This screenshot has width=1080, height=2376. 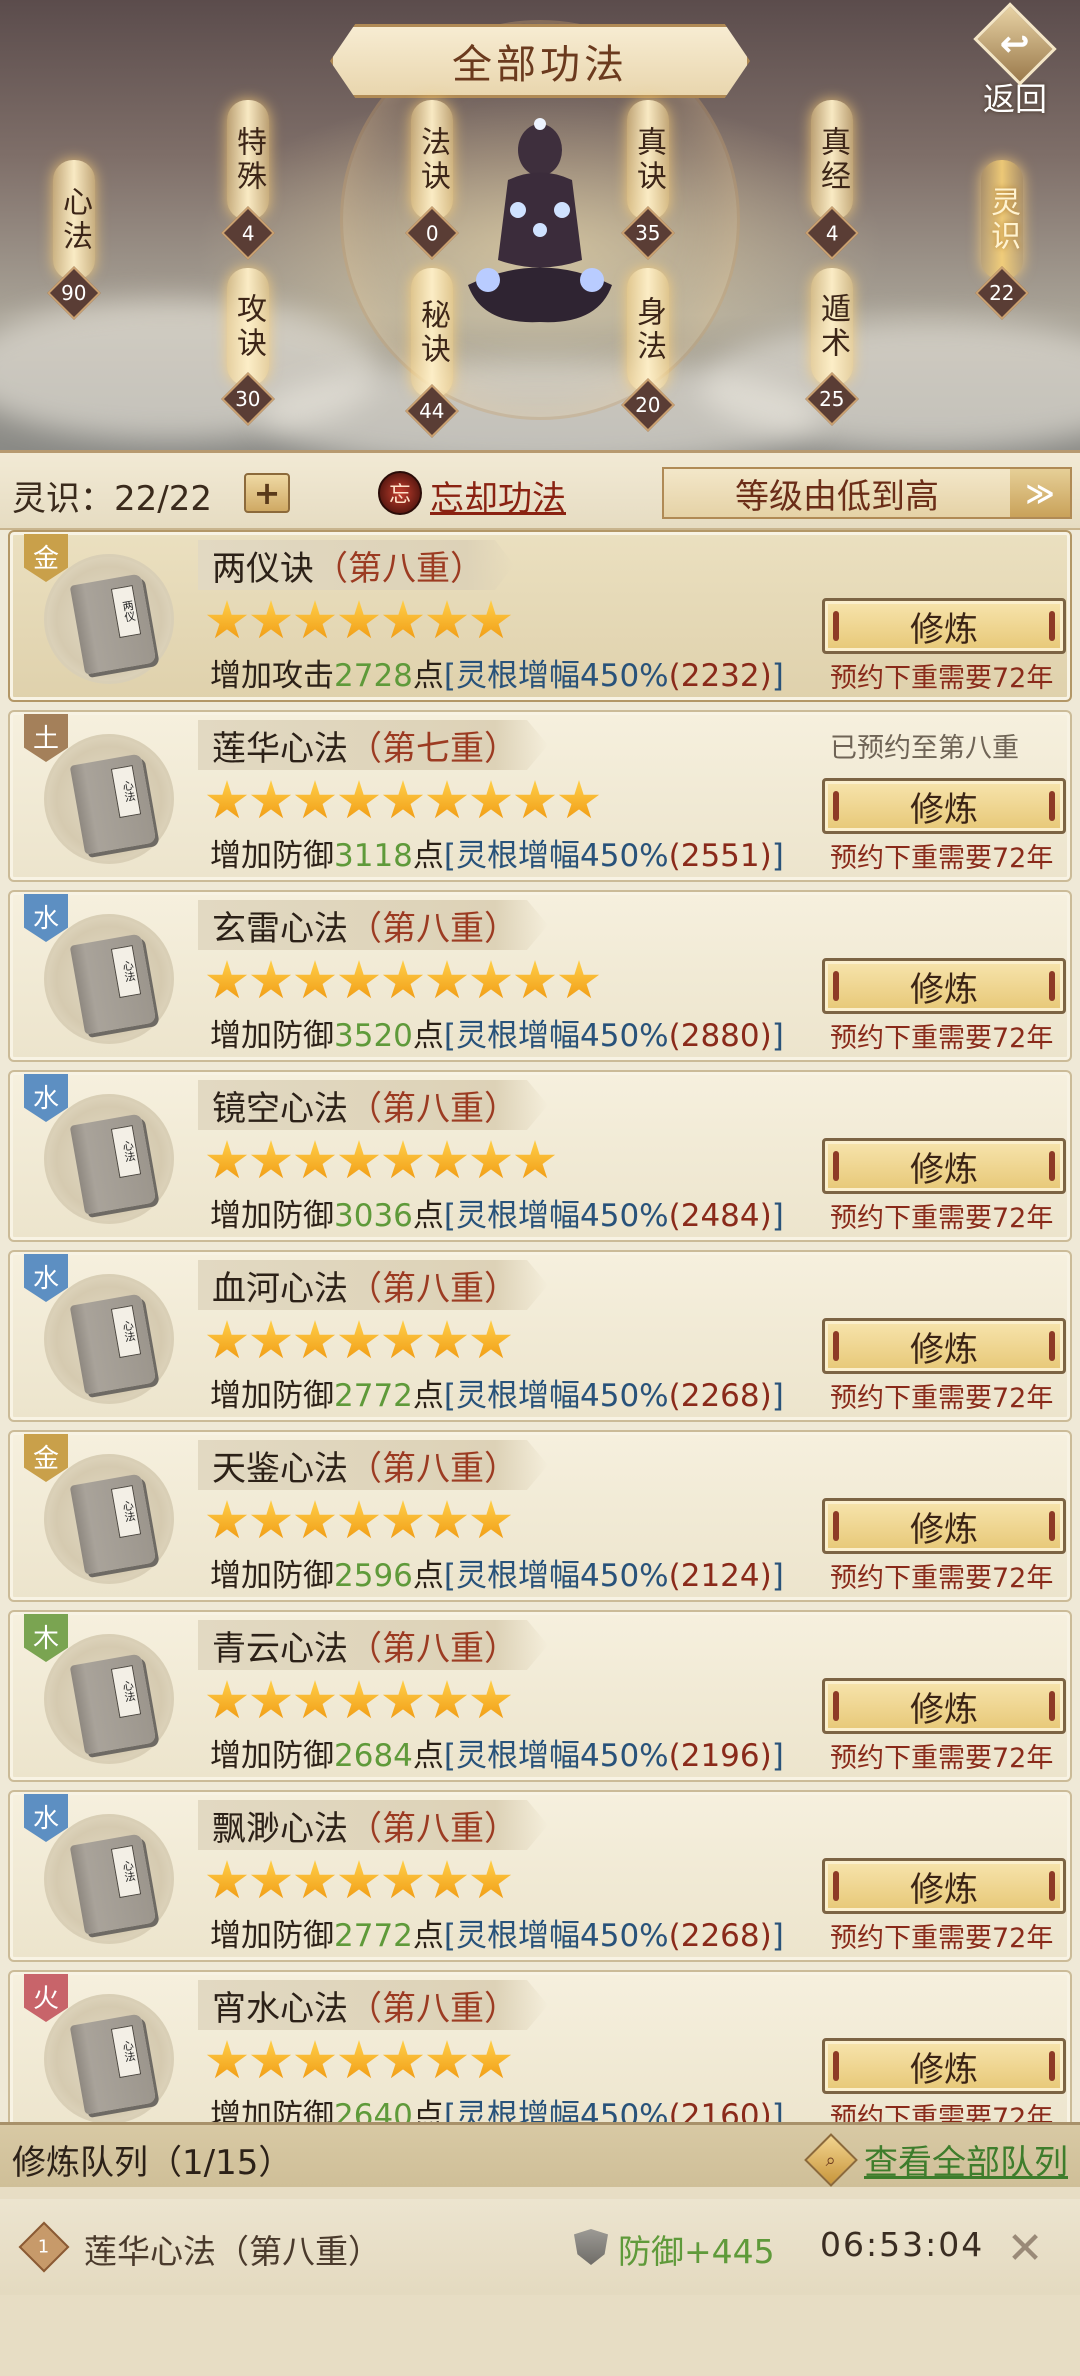 What do you see at coordinates (720, 2110) in the screenshot?
I see `root-bonus-value: (2160)` at bounding box center [720, 2110].